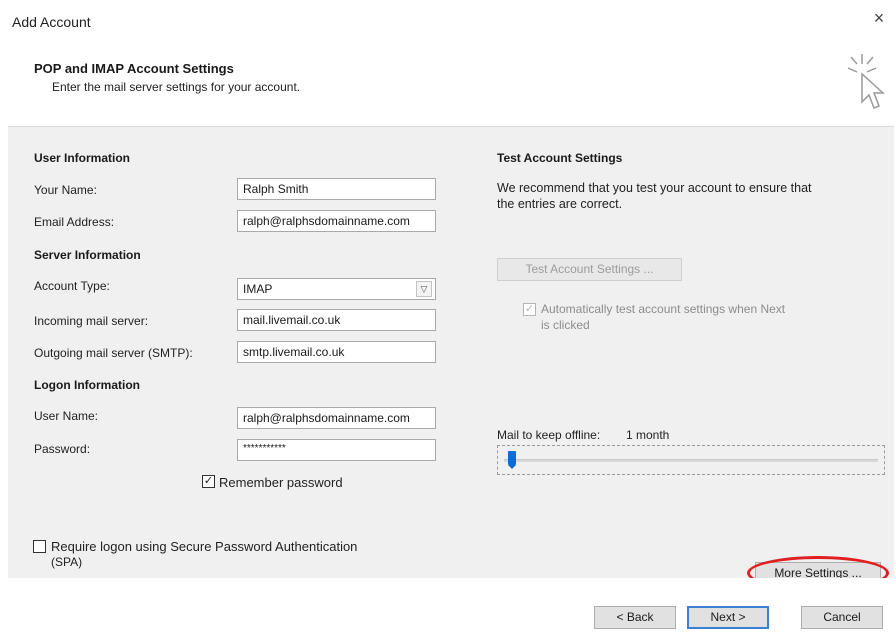 This screenshot has height=635, width=896. Describe the element at coordinates (565, 325) in the screenshot. I see `auto-test-label-line2: is clicked` at that location.